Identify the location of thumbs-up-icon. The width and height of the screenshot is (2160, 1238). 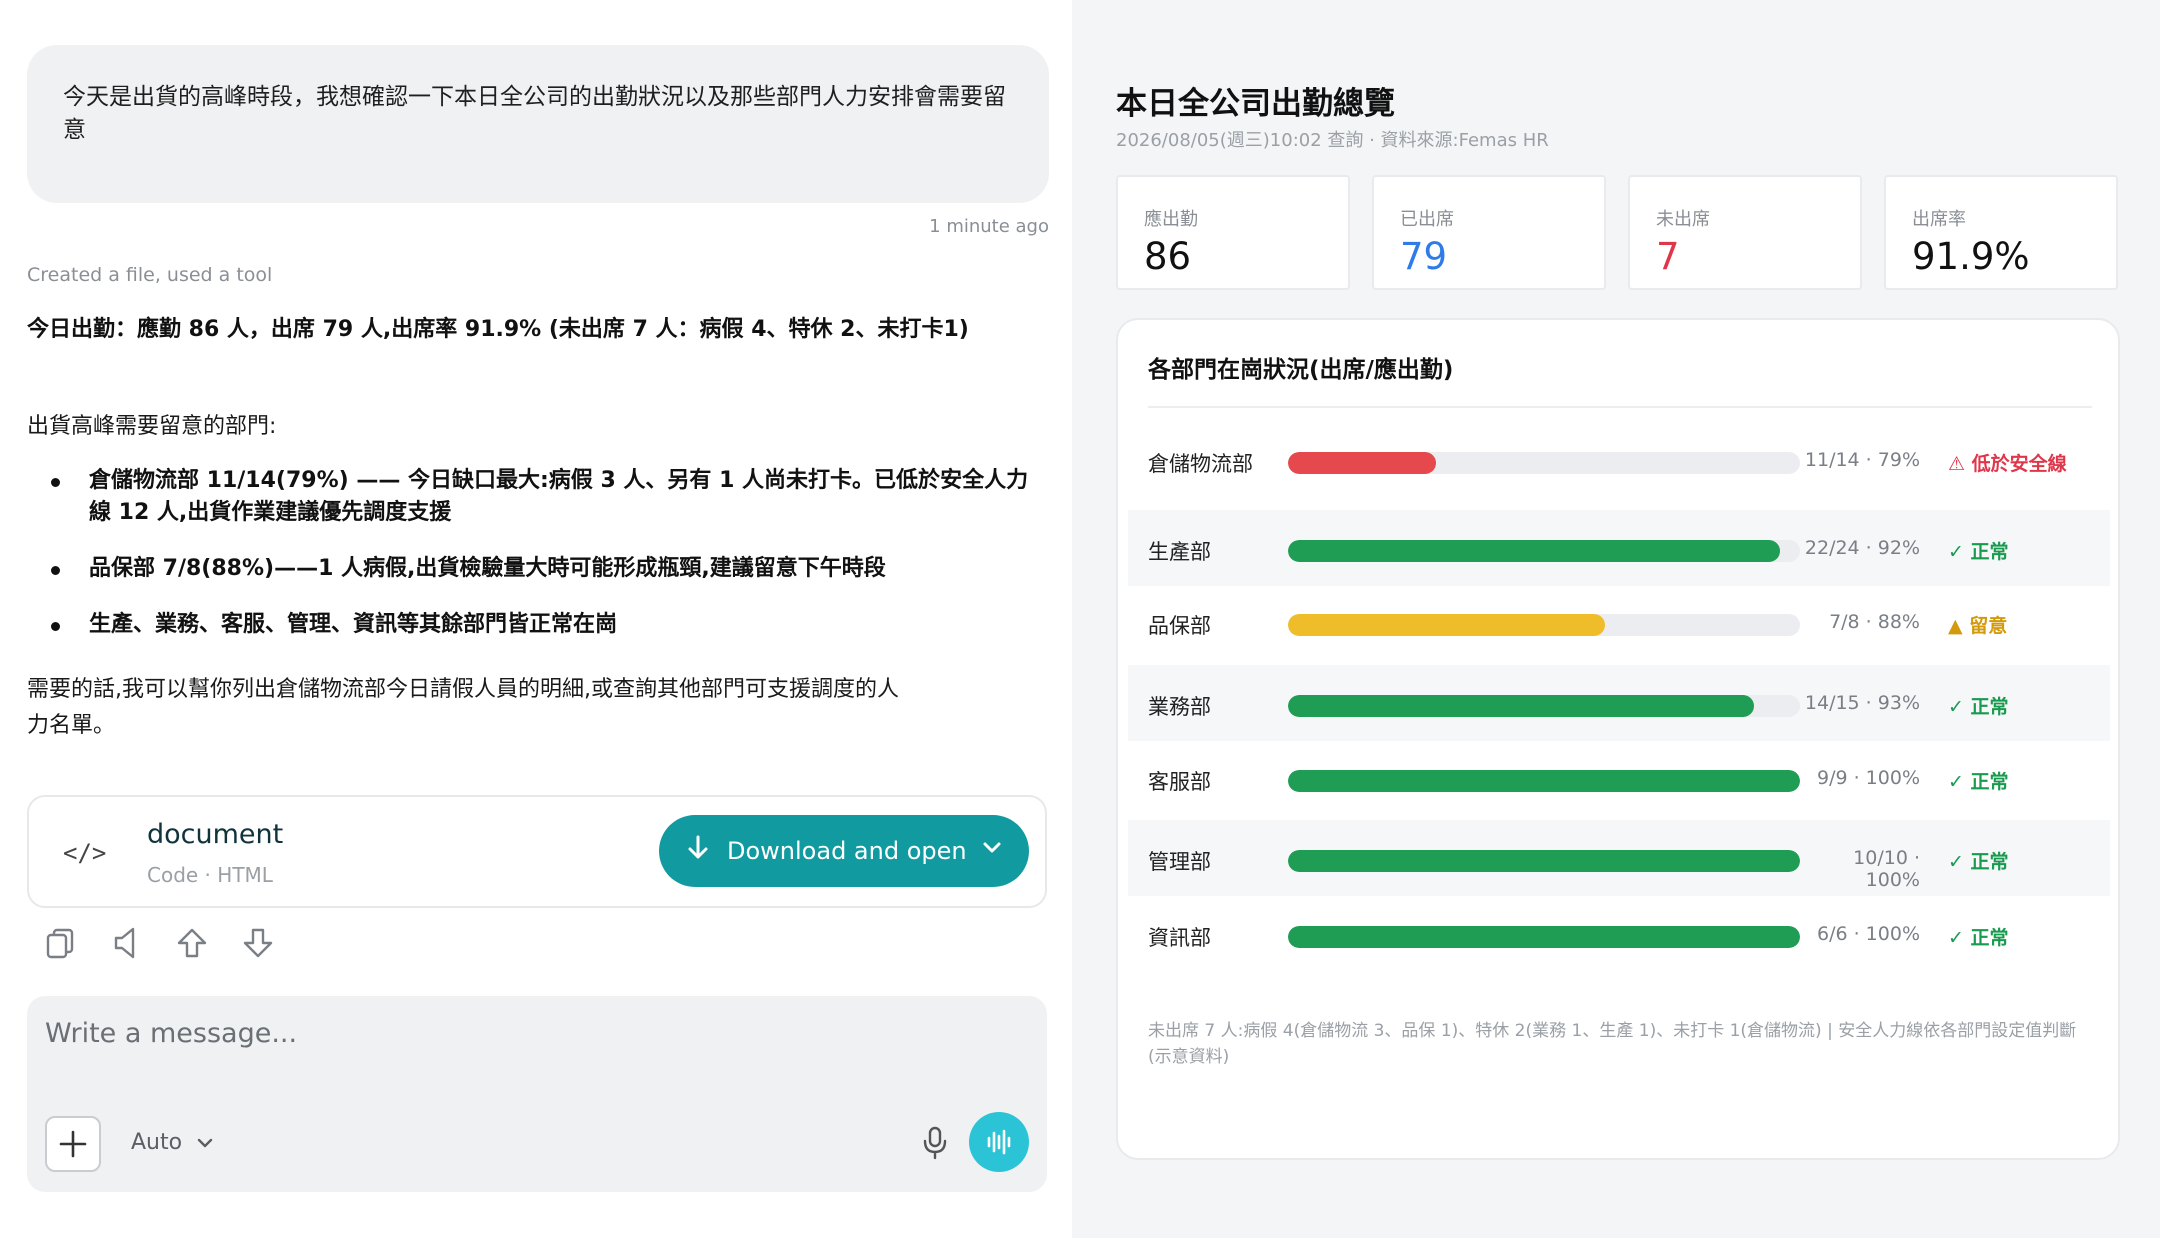
(192, 943).